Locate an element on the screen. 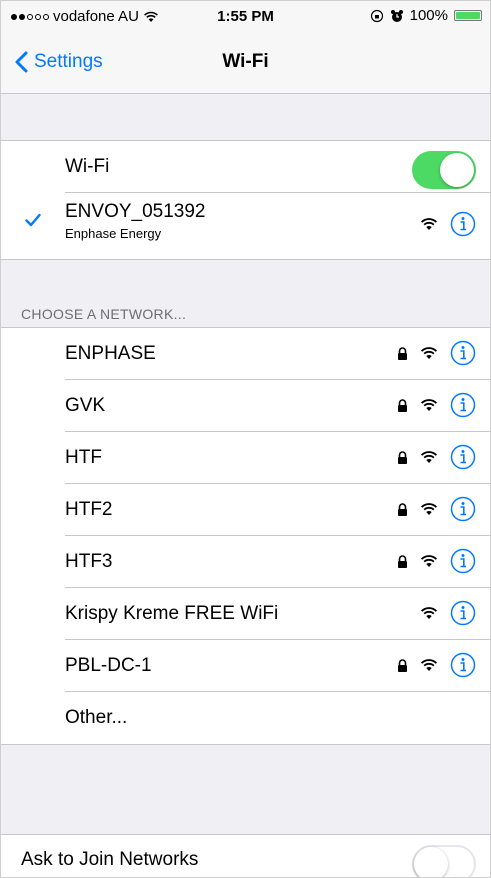 This screenshot has width=491, height=878. network-row: ENPHASE is located at coordinates (245, 354).